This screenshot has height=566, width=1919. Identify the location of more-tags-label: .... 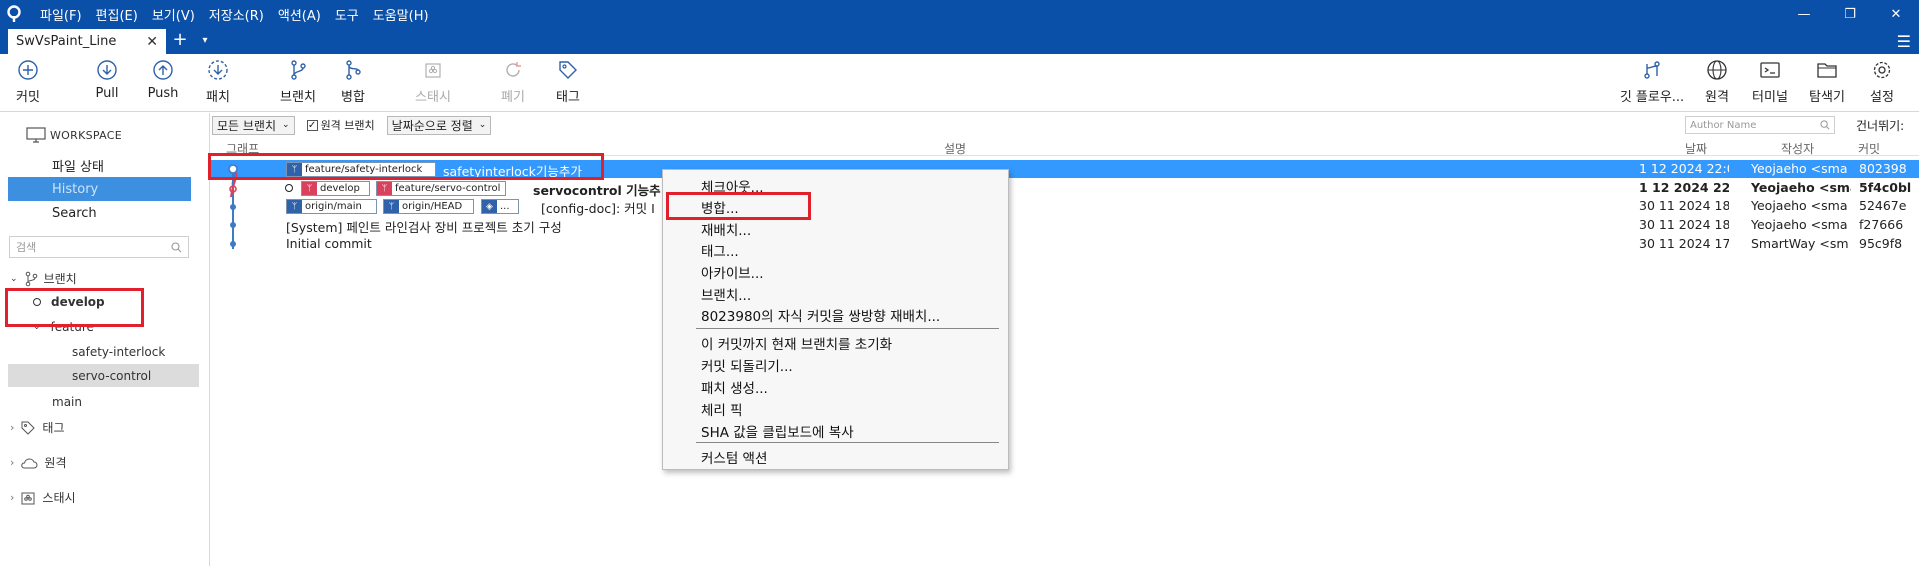
(505, 206).